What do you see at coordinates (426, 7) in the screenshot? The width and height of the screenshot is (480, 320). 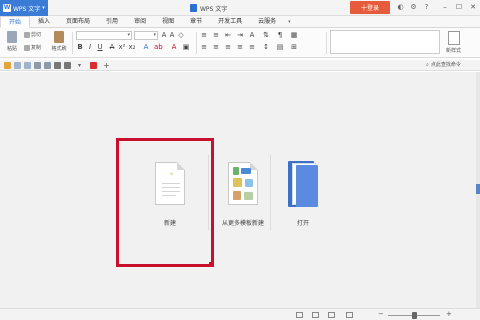 I see `help-icon: ?` at bounding box center [426, 7].